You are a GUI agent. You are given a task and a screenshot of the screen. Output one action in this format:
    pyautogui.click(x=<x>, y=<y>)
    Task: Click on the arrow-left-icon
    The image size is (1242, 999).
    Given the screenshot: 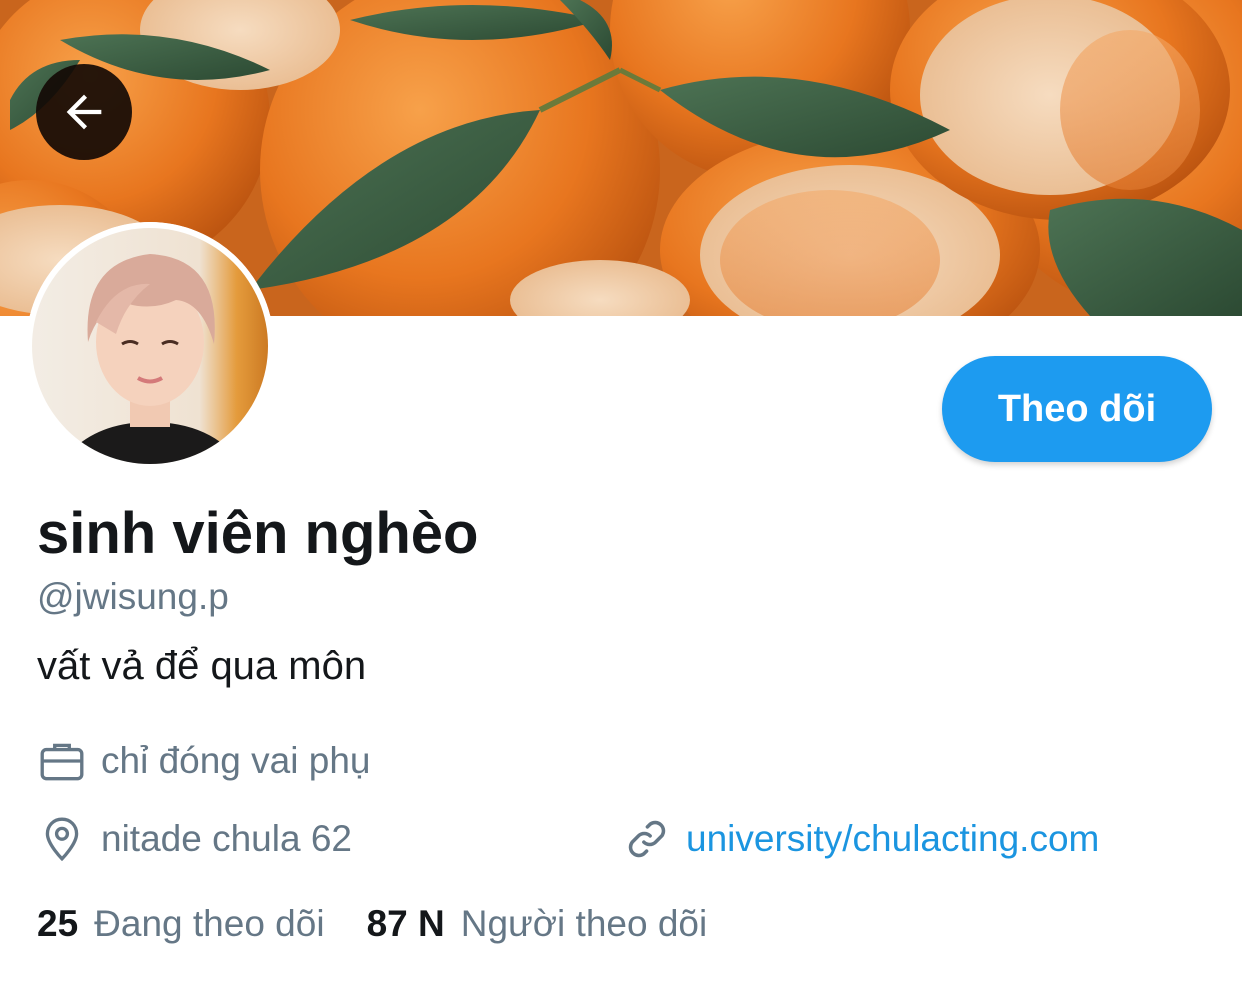 What is the action you would take?
    pyautogui.click(x=84, y=112)
    